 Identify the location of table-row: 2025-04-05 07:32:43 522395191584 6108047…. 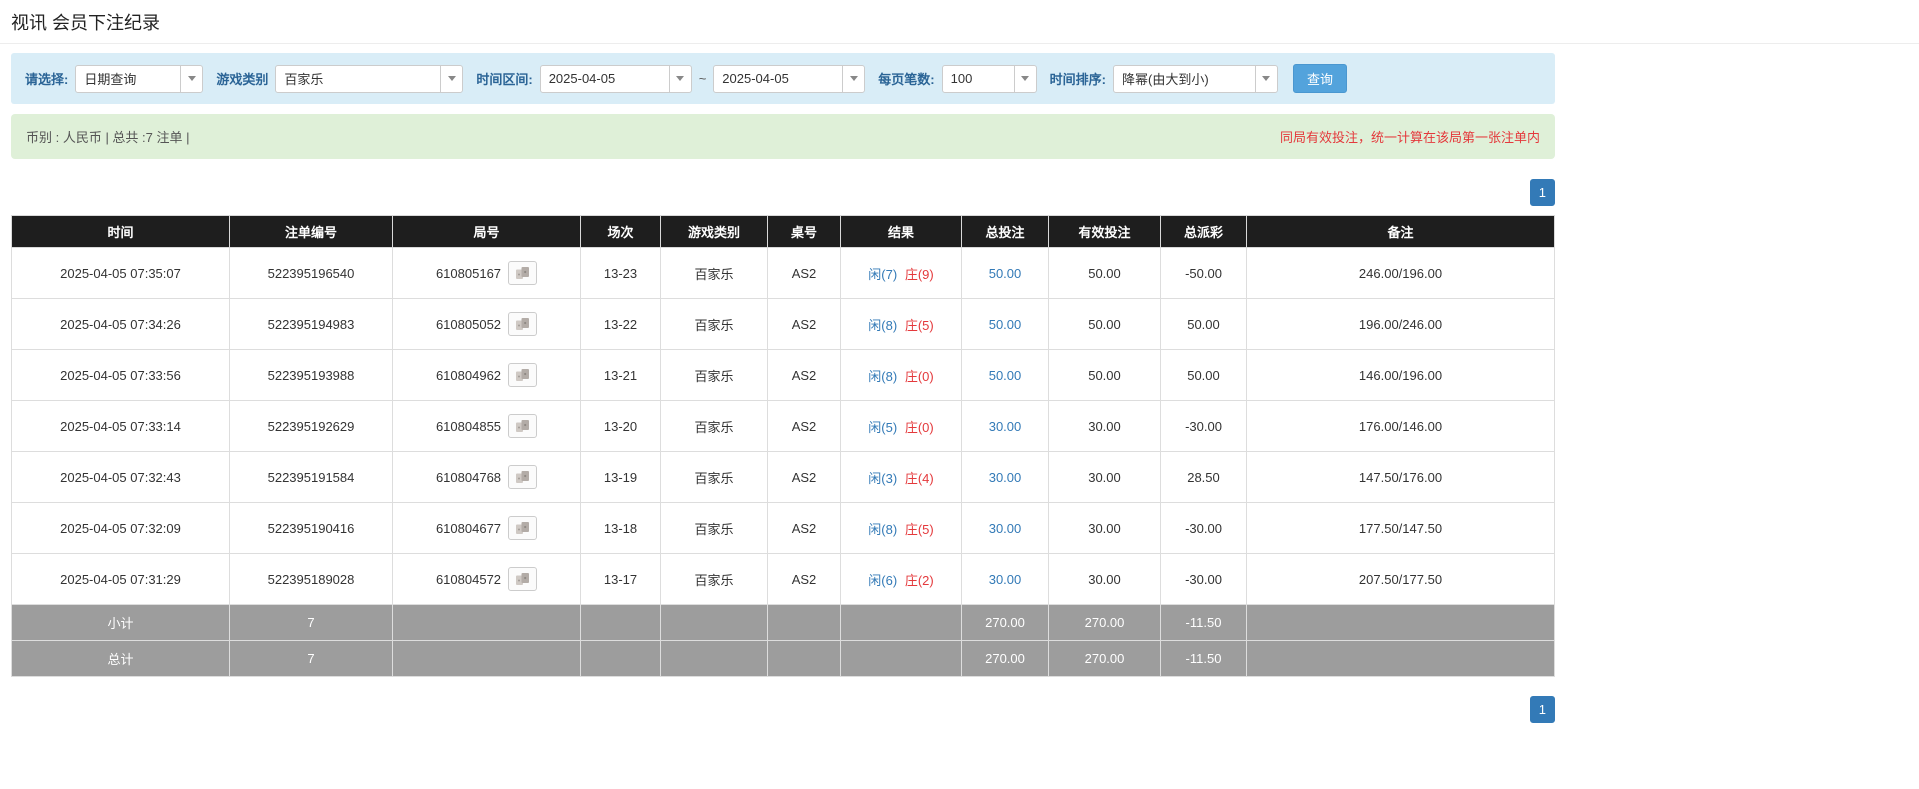
(783, 477).